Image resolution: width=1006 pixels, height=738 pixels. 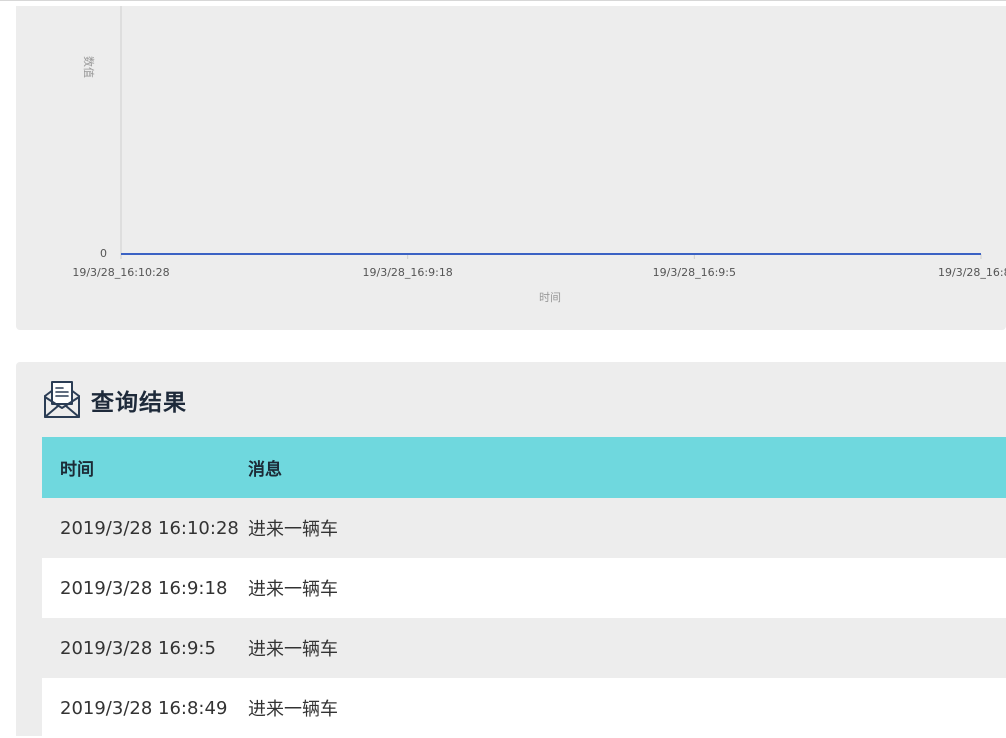 What do you see at coordinates (524, 467) in the screenshot?
I see `table-header: 时间 消息` at bounding box center [524, 467].